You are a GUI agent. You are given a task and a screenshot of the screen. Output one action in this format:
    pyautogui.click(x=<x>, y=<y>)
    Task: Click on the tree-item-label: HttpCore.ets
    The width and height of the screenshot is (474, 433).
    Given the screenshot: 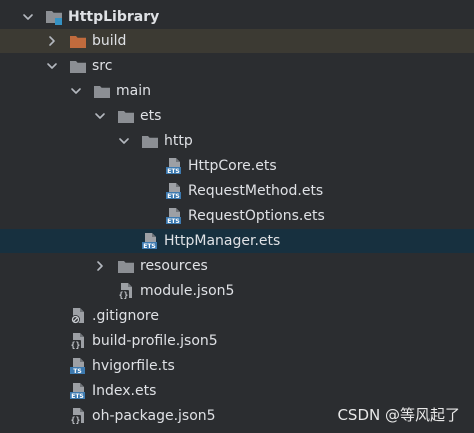 What is the action you would take?
    pyautogui.click(x=232, y=166)
    